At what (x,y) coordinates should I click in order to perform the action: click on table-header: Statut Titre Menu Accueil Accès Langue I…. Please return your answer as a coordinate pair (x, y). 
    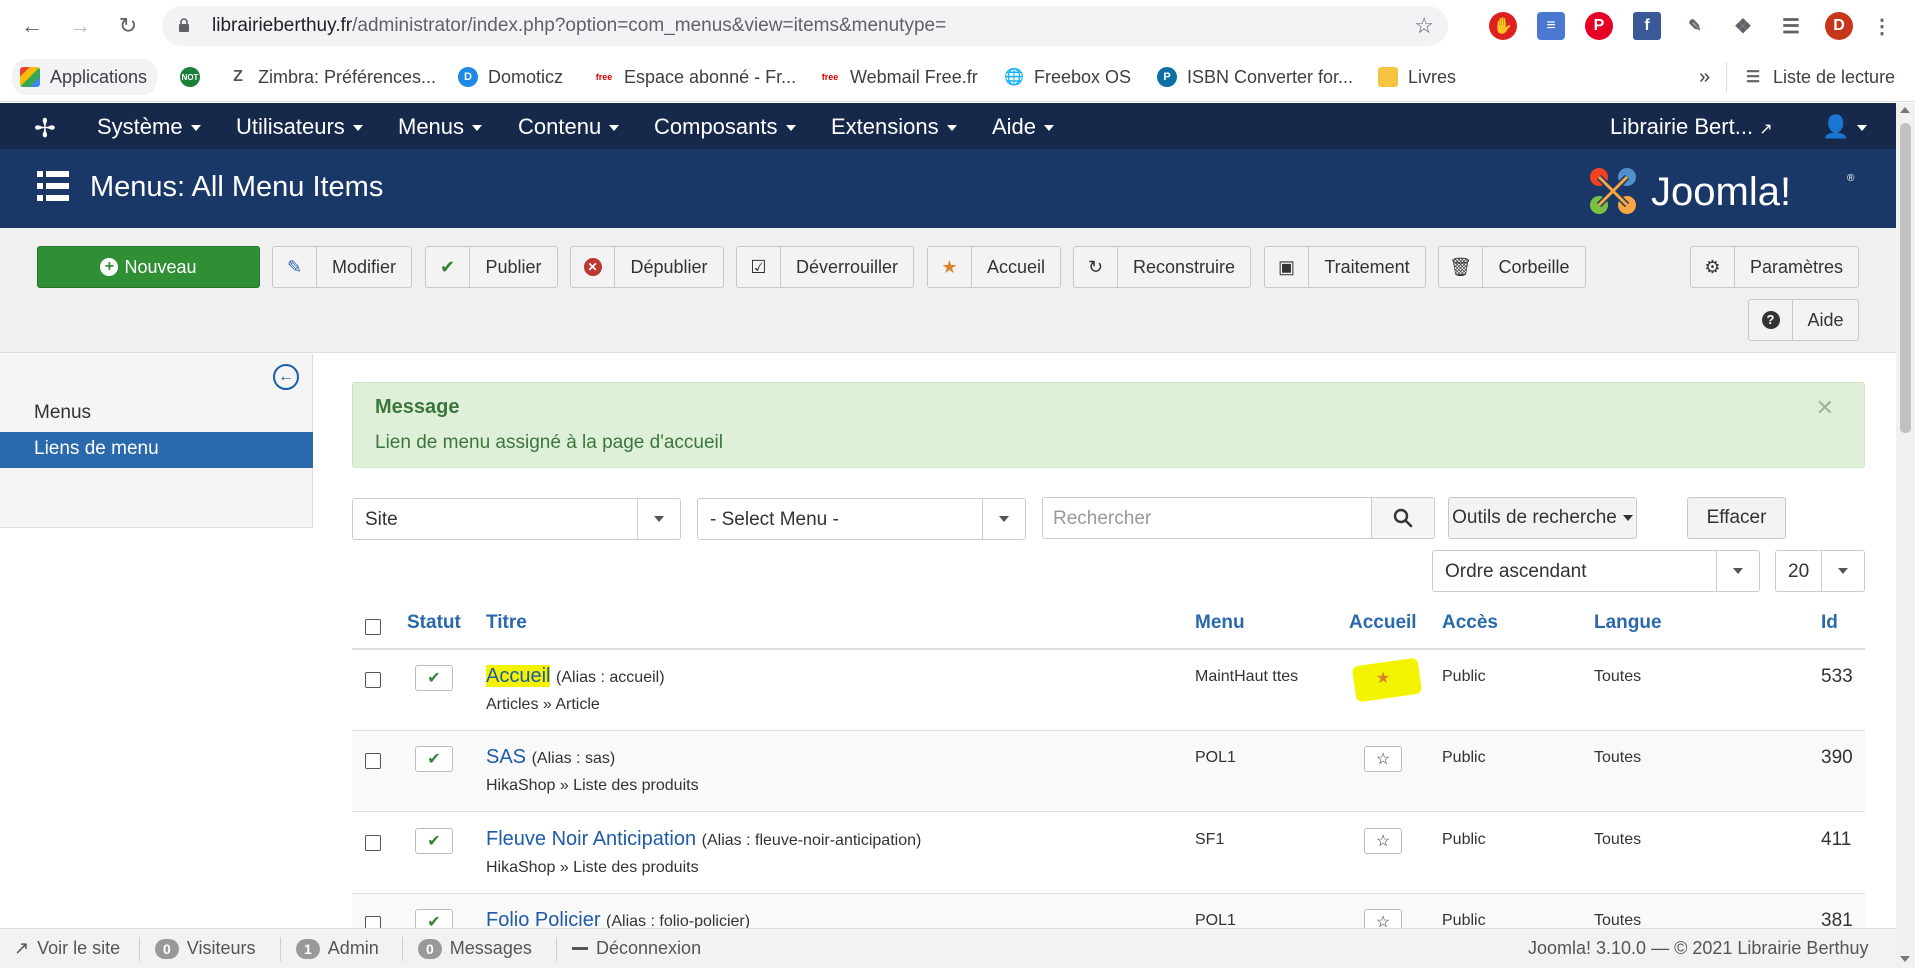
    Looking at the image, I should click on (1108, 627).